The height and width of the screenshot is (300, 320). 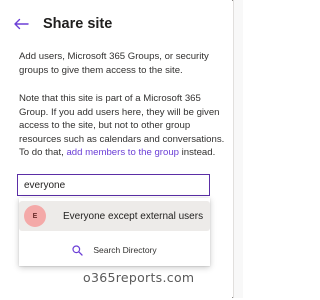 I want to click on suggestion-item-everyone: E Everyone except external users, so click(x=114, y=216).